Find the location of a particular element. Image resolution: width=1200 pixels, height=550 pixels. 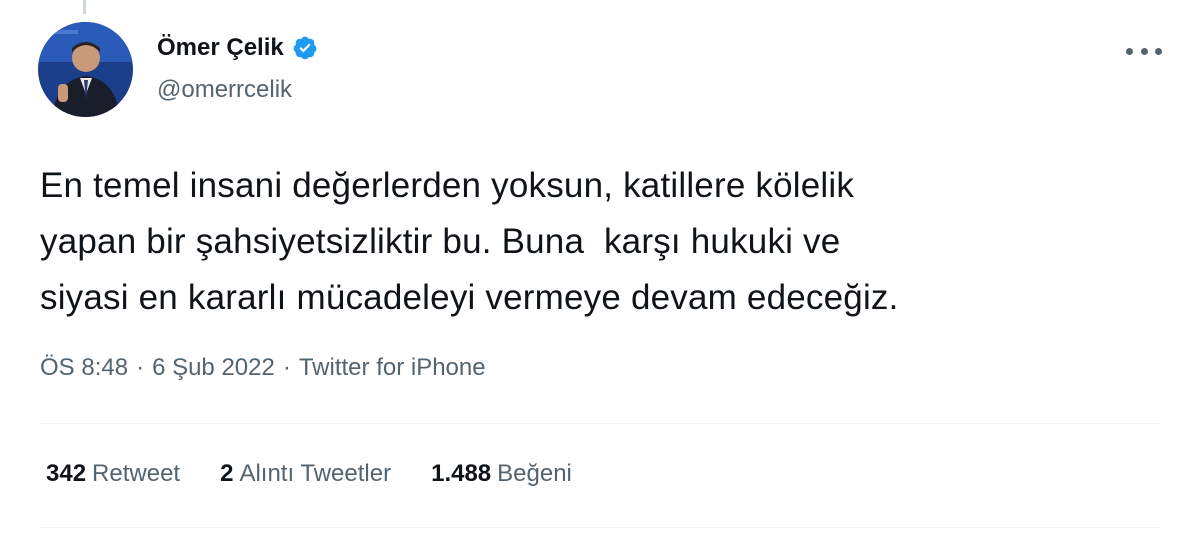

author-handle: @omerrcelik is located at coordinates (224, 90).